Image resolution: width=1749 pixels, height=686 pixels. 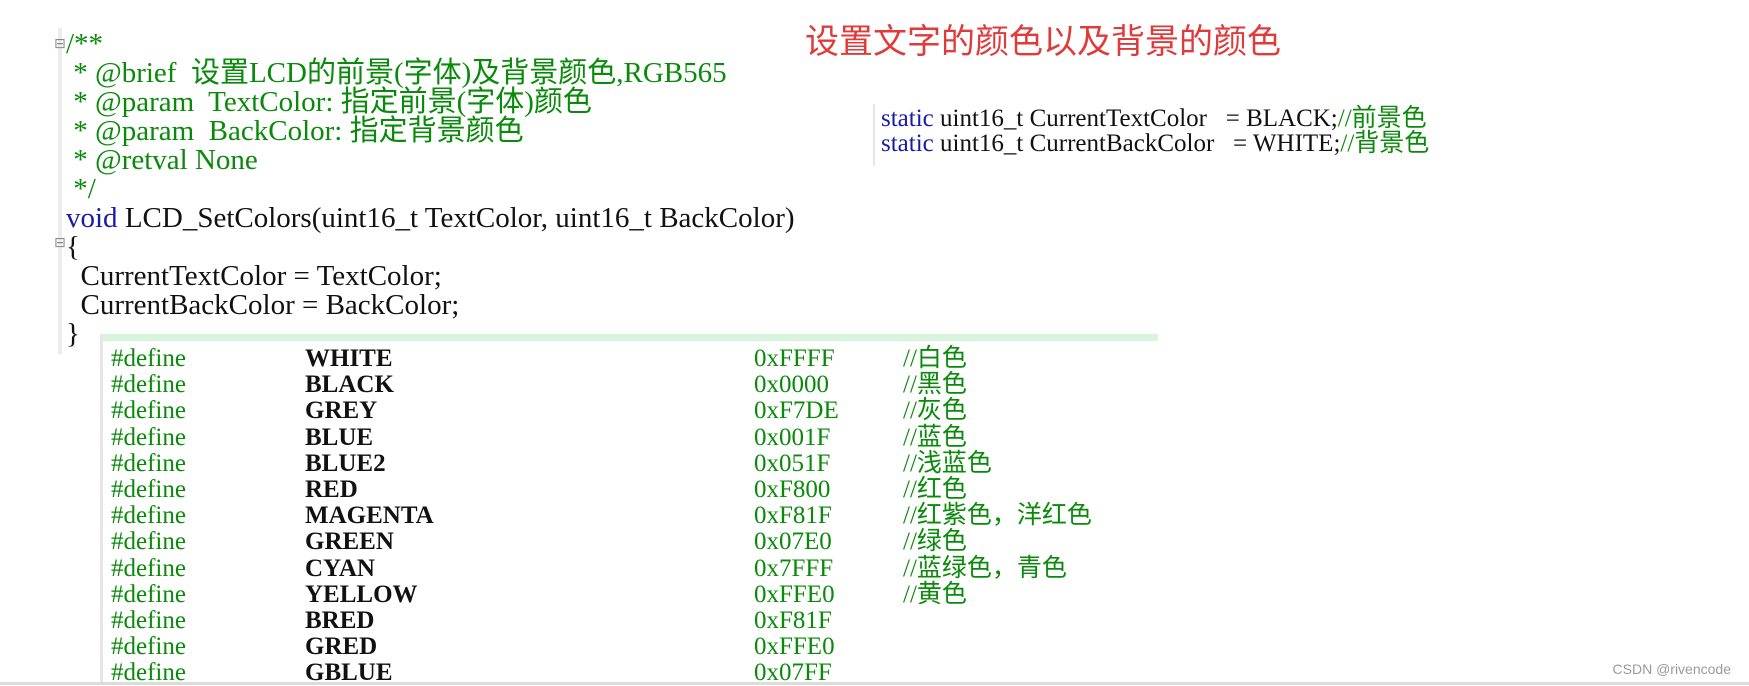 What do you see at coordinates (331, 489) in the screenshot?
I see `define-name: RED` at bounding box center [331, 489].